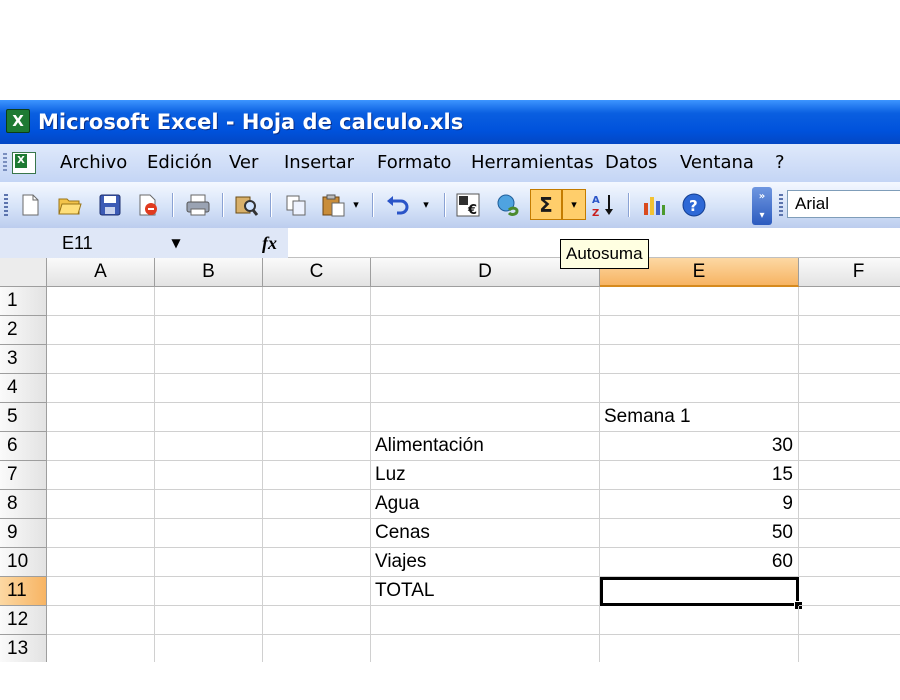 The height and width of the screenshot is (700, 900). What do you see at coordinates (317, 620) in the screenshot?
I see `cell-c12` at bounding box center [317, 620].